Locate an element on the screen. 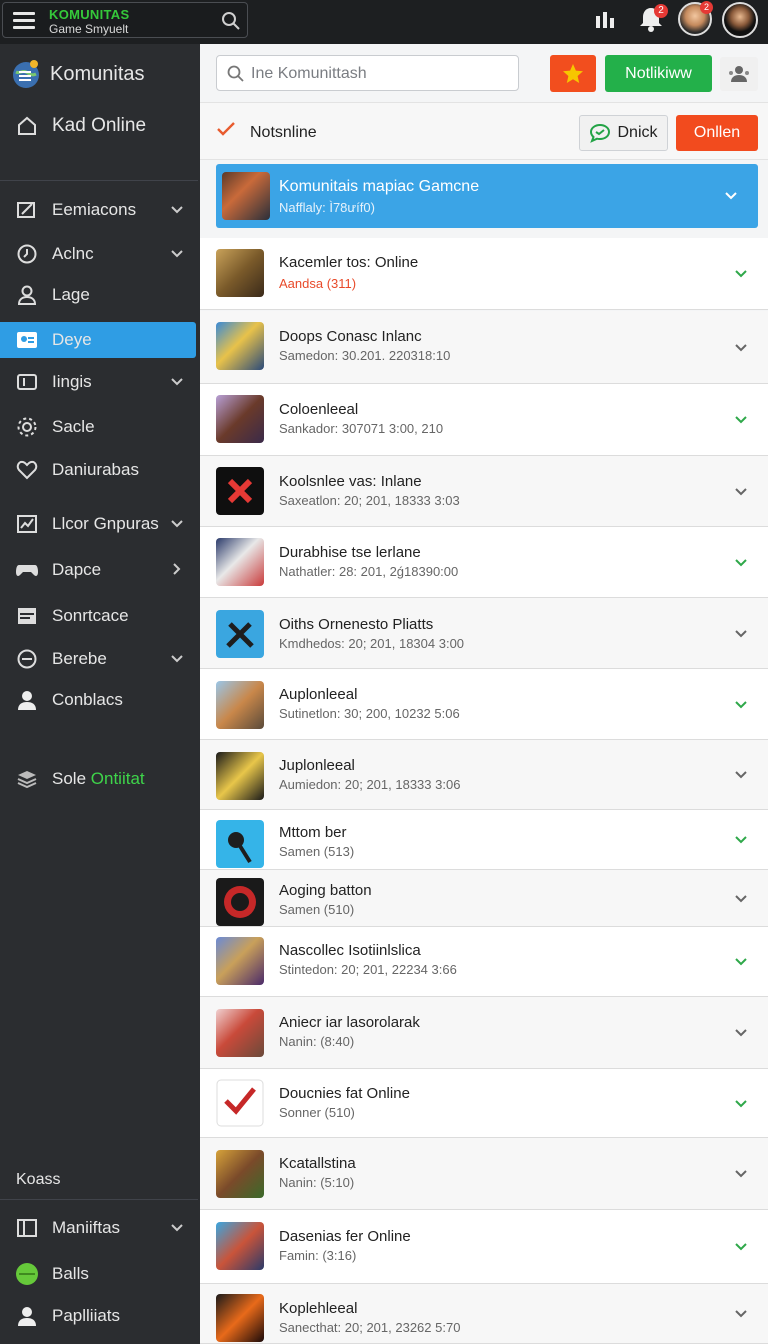 The width and height of the screenshot is (768, 1344). sidebar-item-aclnc: Aclnc is located at coordinates (99, 254).